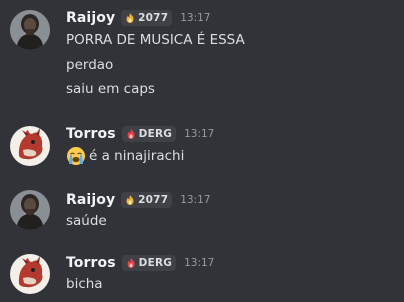 This screenshot has height=302, width=404. Describe the element at coordinates (86, 221) in the screenshot. I see `message-line: saúde` at that location.